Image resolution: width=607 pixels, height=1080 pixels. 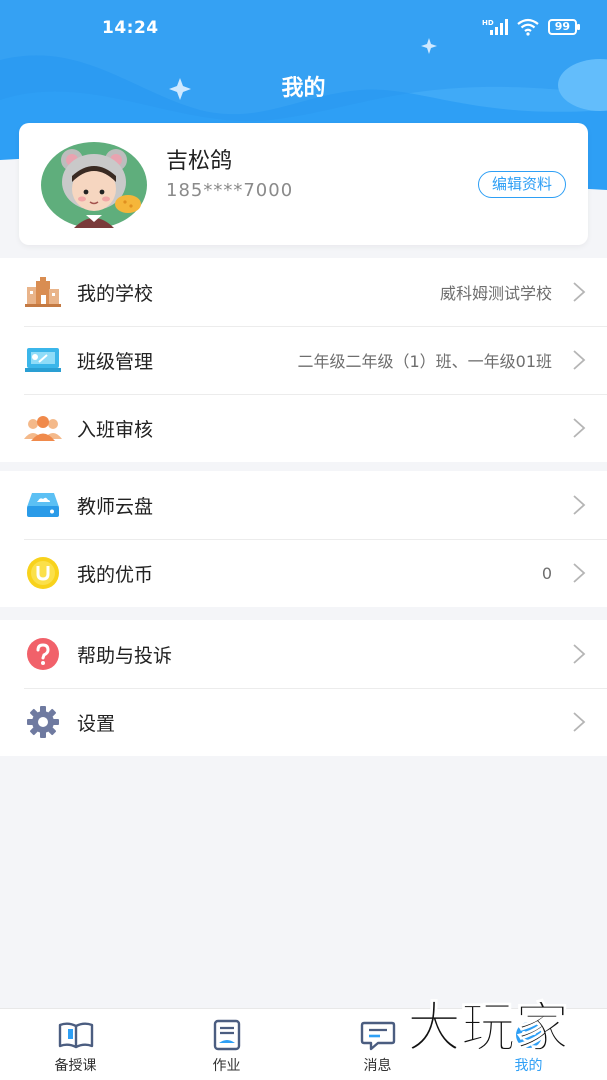 I want to click on wifi-icon, so click(x=528, y=27).